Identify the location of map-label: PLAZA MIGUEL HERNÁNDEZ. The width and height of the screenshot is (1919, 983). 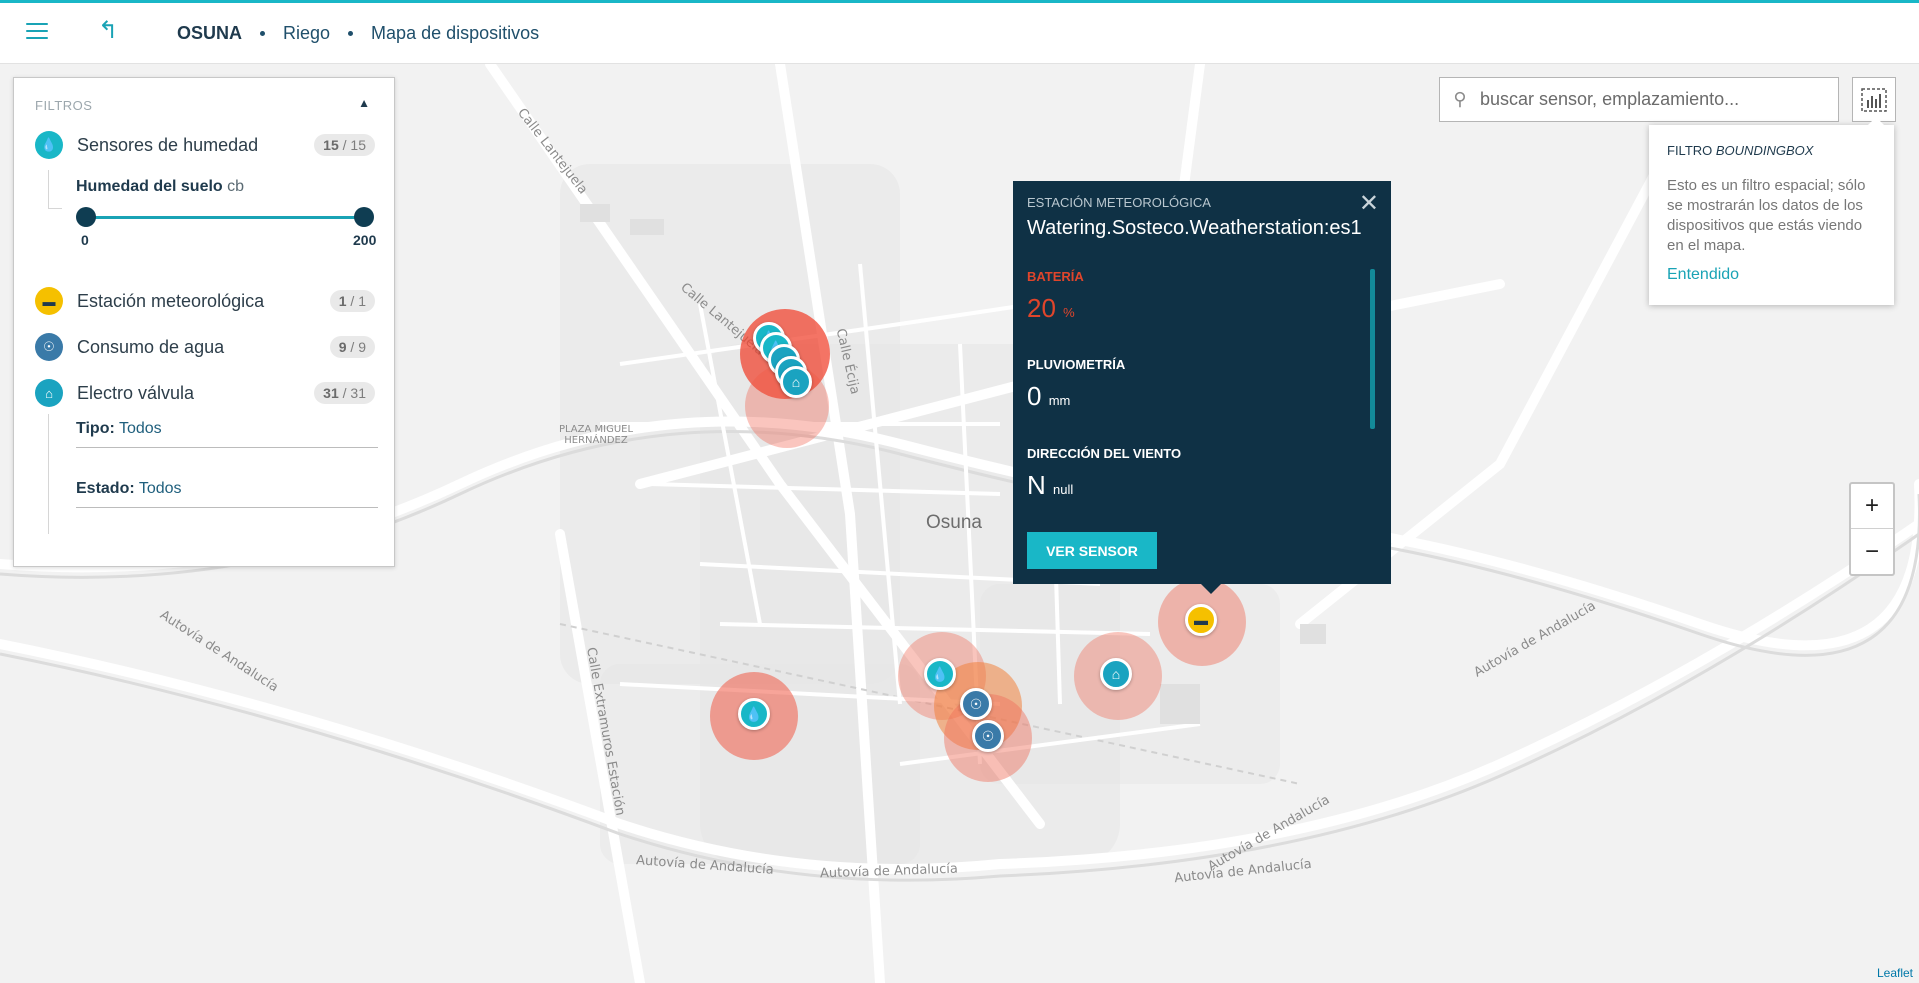
(596, 435).